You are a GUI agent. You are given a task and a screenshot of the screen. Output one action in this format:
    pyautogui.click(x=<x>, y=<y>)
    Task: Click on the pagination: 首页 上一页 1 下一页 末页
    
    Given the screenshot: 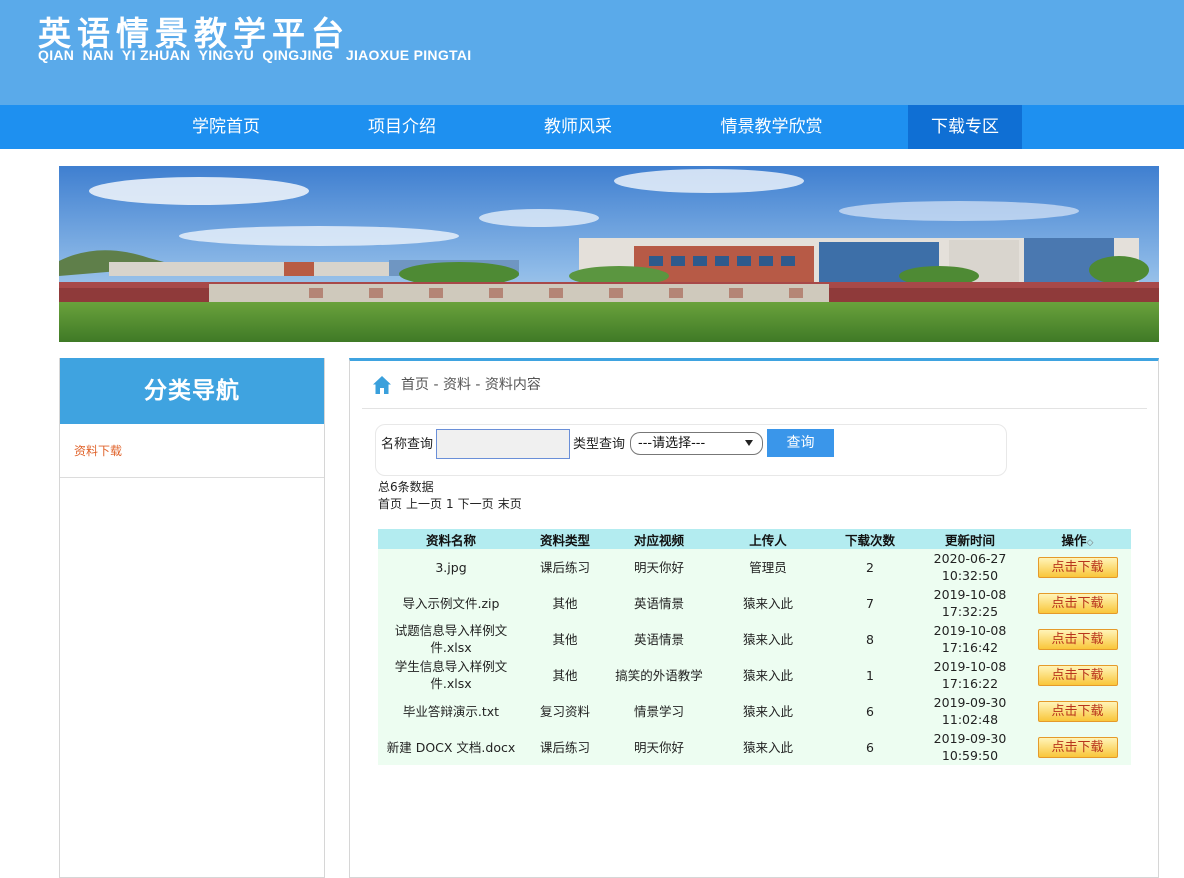 What is the action you would take?
    pyautogui.click(x=452, y=504)
    